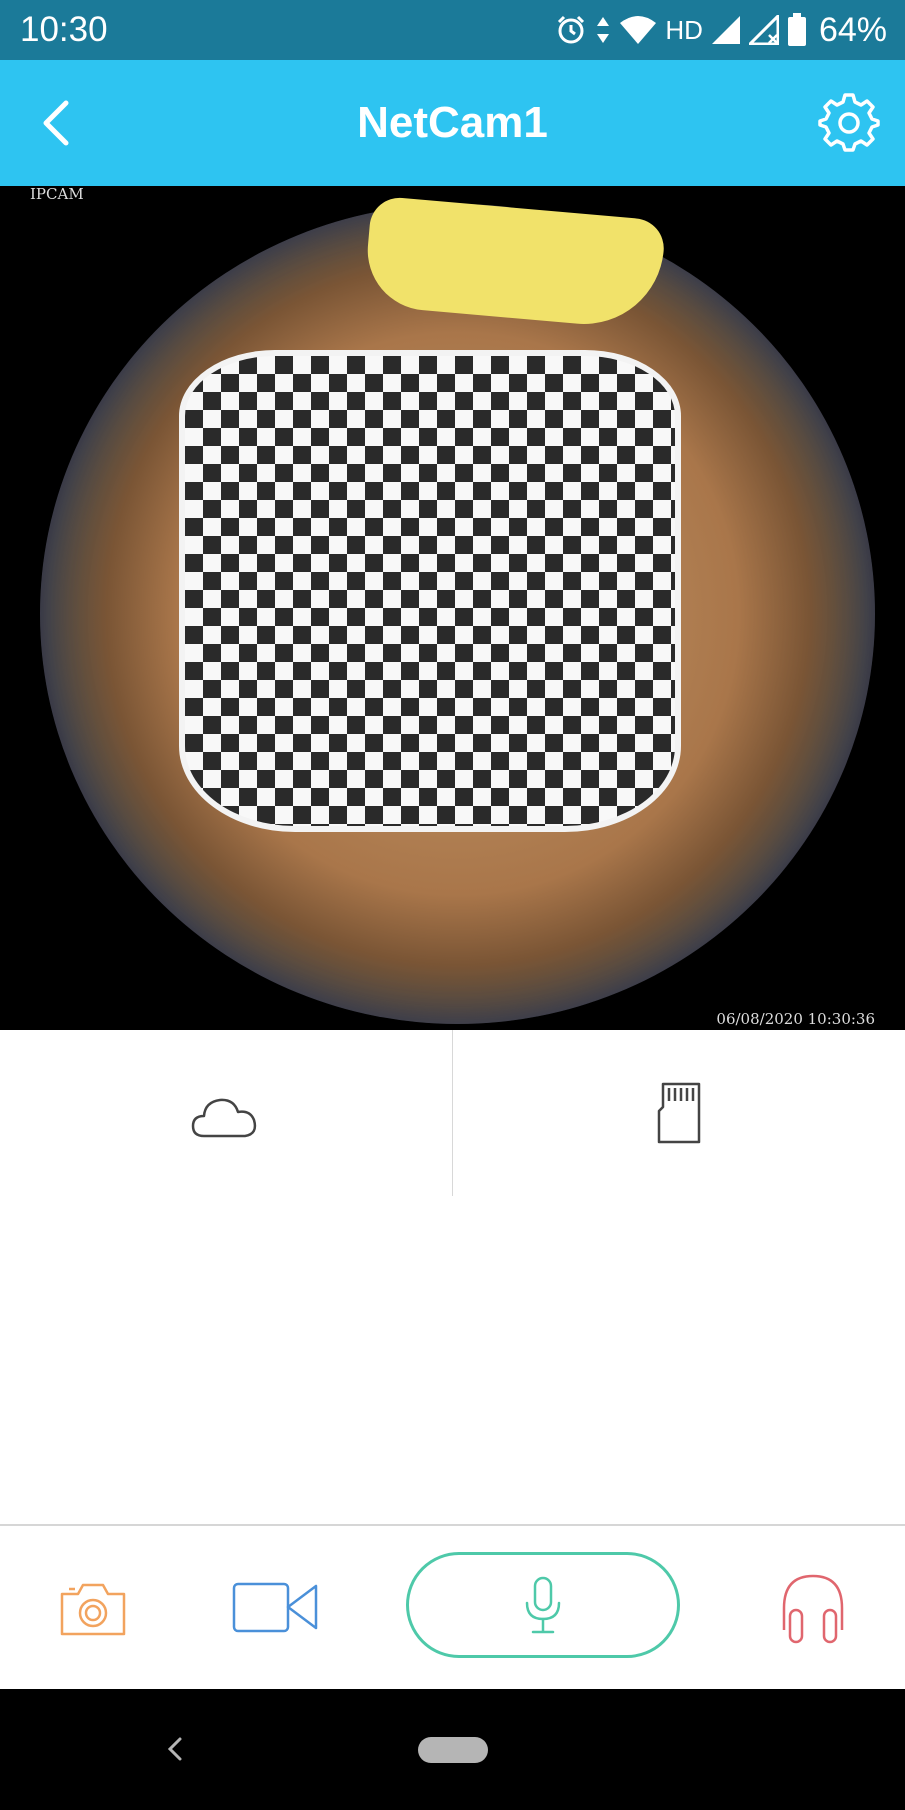 The image size is (905, 1810). I want to click on storage-options, so click(452, 1113).